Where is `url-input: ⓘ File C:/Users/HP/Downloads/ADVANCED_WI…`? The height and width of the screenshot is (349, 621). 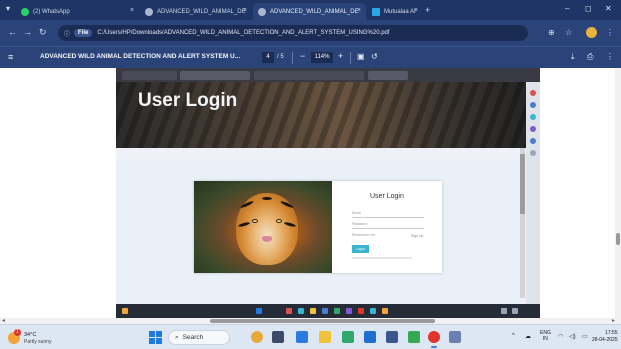
url-input: ⓘ File C:/Users/HP/Downloads/ADVANCED_WI… is located at coordinates (293, 33).